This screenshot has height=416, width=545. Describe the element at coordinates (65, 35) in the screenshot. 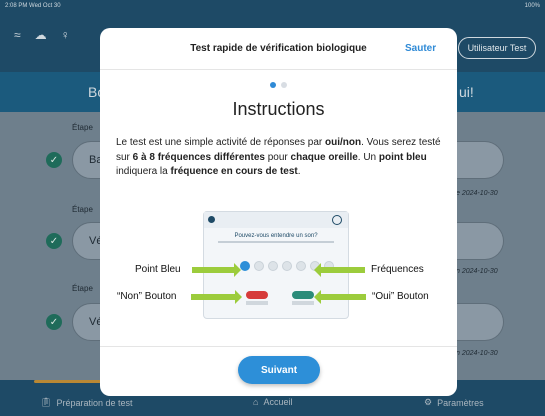

I see `person-icon: ♀` at that location.